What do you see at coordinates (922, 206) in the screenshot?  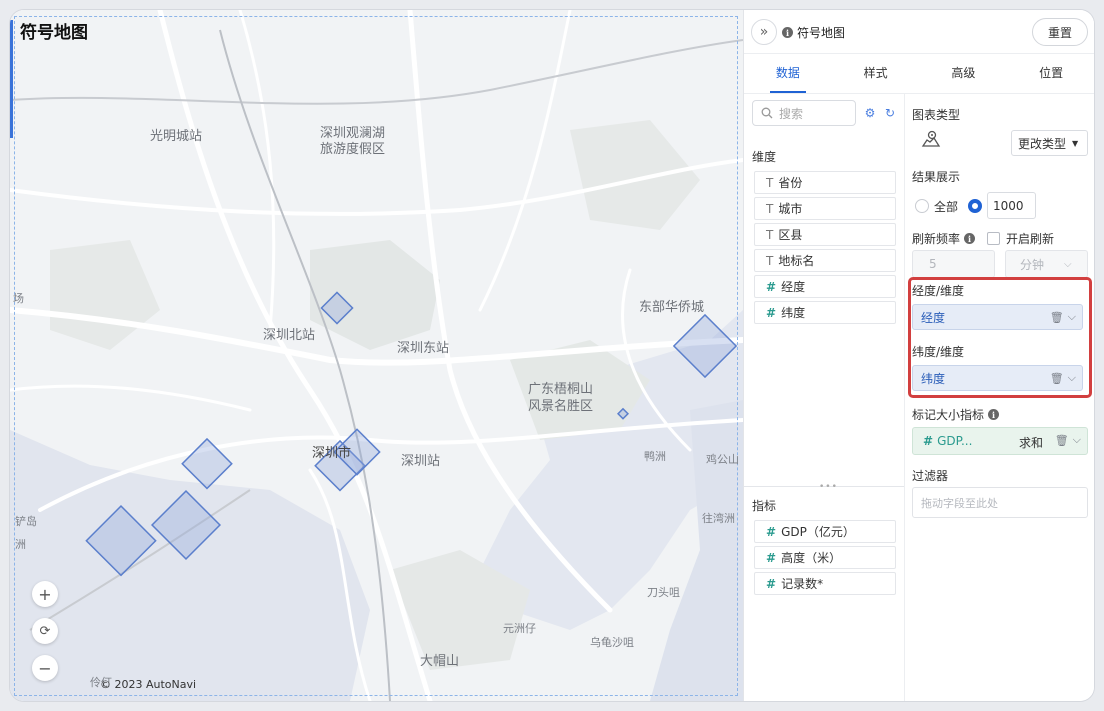 I see `radio-all` at bounding box center [922, 206].